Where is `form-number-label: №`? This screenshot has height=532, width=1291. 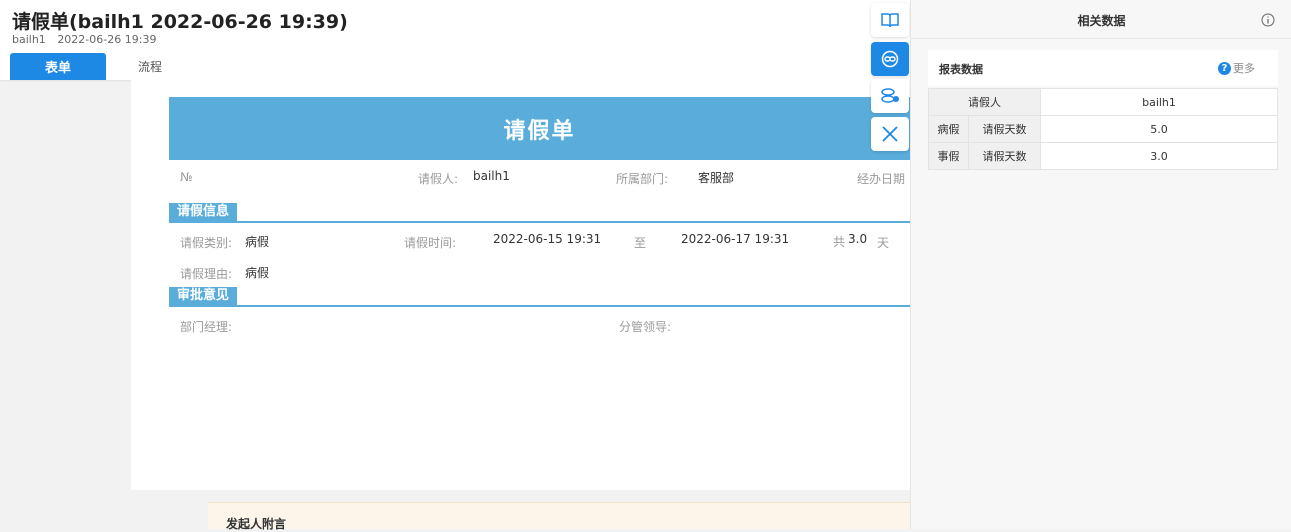 form-number-label: № is located at coordinates (186, 177).